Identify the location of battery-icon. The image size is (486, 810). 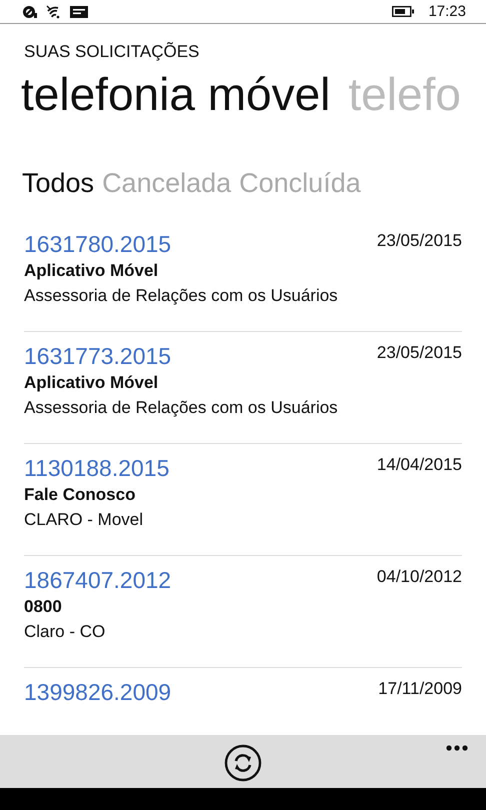
(403, 11).